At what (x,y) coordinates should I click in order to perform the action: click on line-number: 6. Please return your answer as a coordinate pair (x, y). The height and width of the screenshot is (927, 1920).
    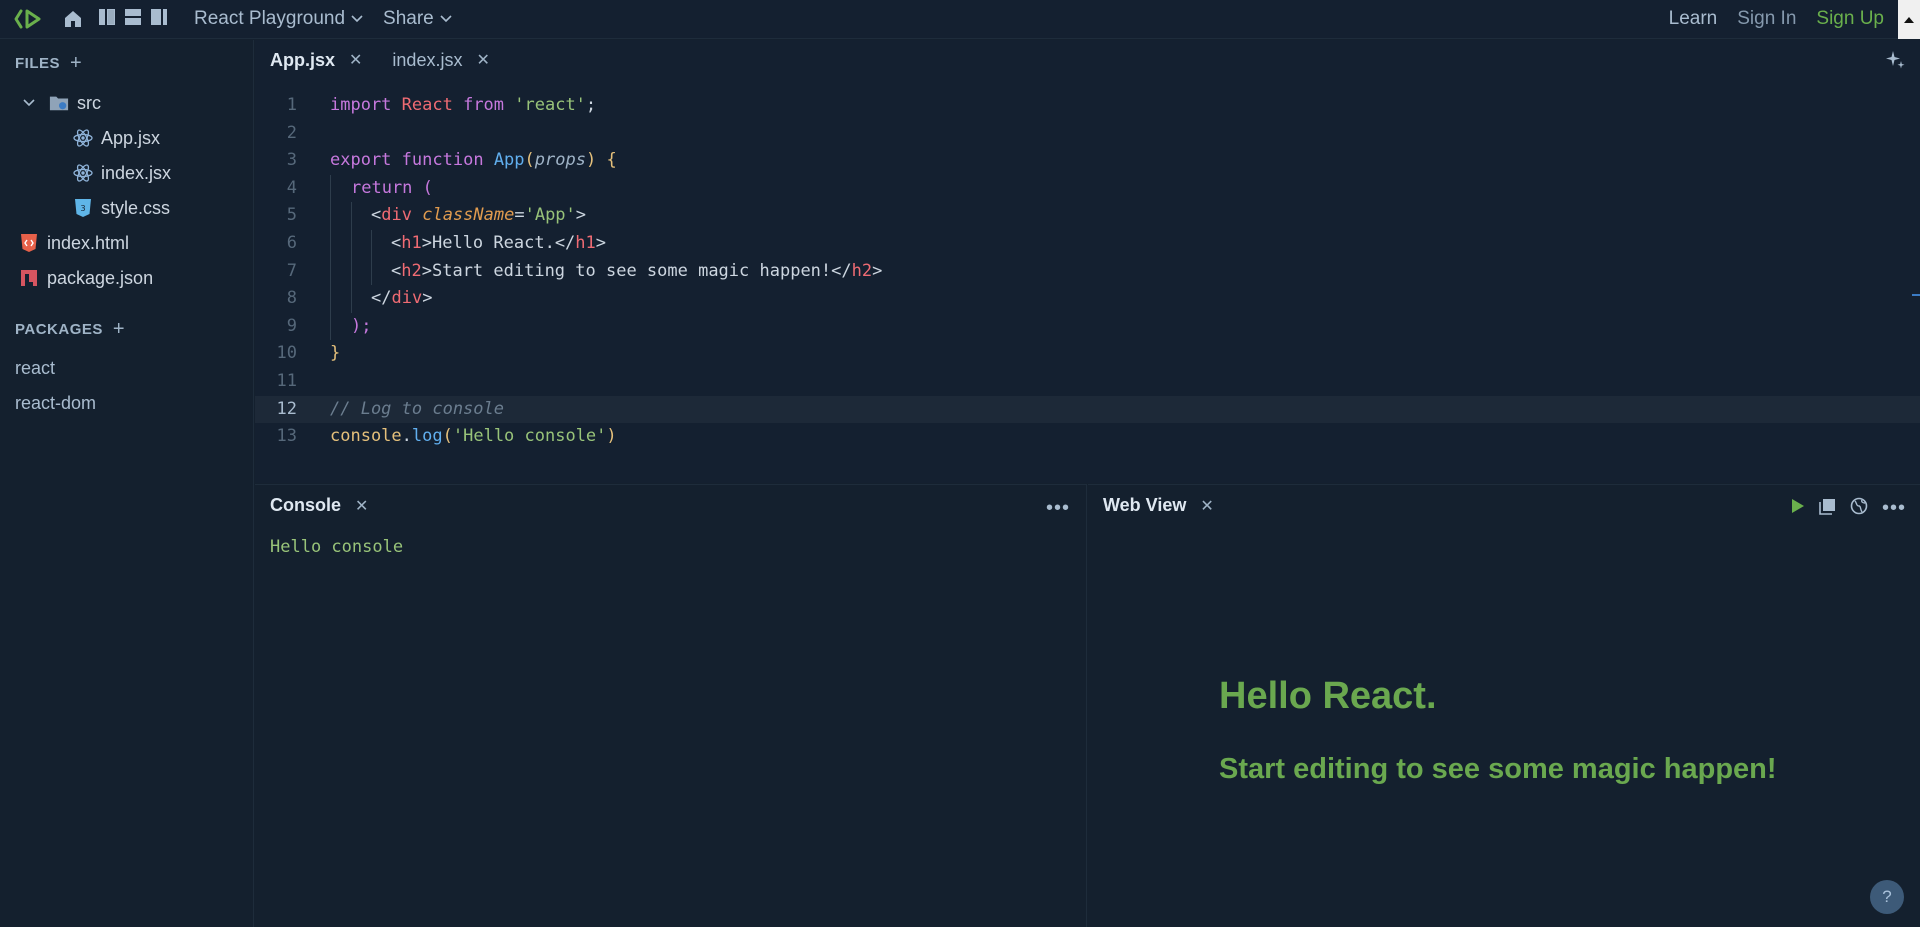
    Looking at the image, I should click on (291, 242).